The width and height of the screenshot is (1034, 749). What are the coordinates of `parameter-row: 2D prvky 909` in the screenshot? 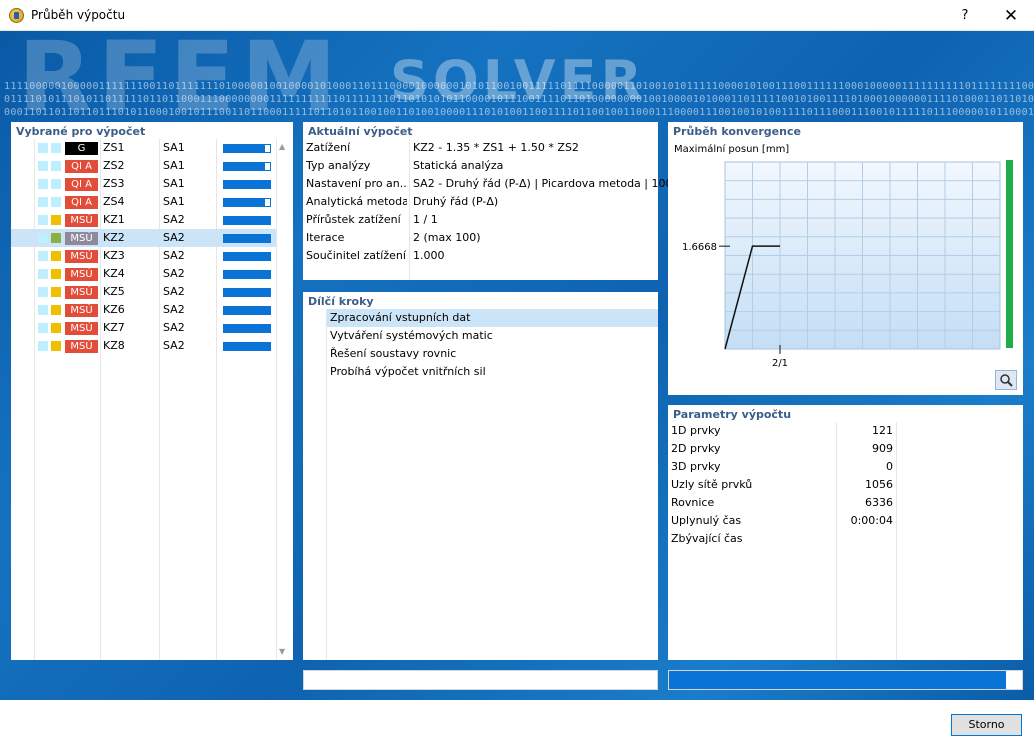 It's located at (845, 449).